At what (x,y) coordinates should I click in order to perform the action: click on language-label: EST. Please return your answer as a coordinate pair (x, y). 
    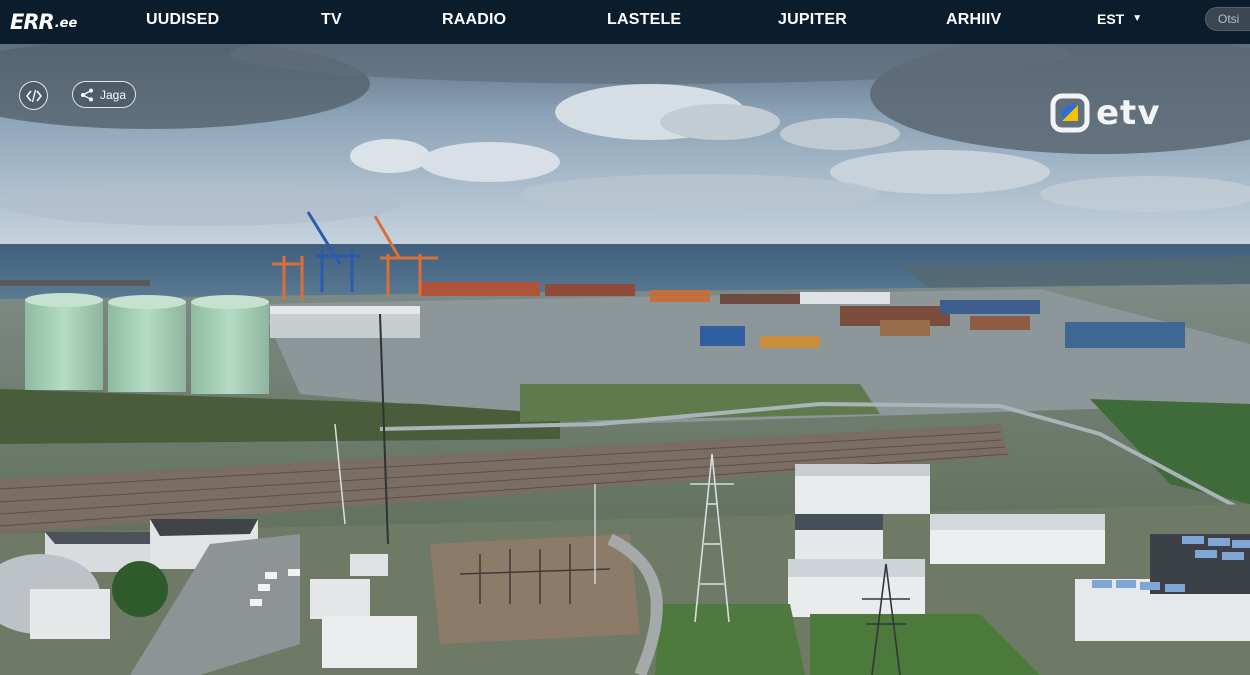
    Looking at the image, I should click on (1111, 19).